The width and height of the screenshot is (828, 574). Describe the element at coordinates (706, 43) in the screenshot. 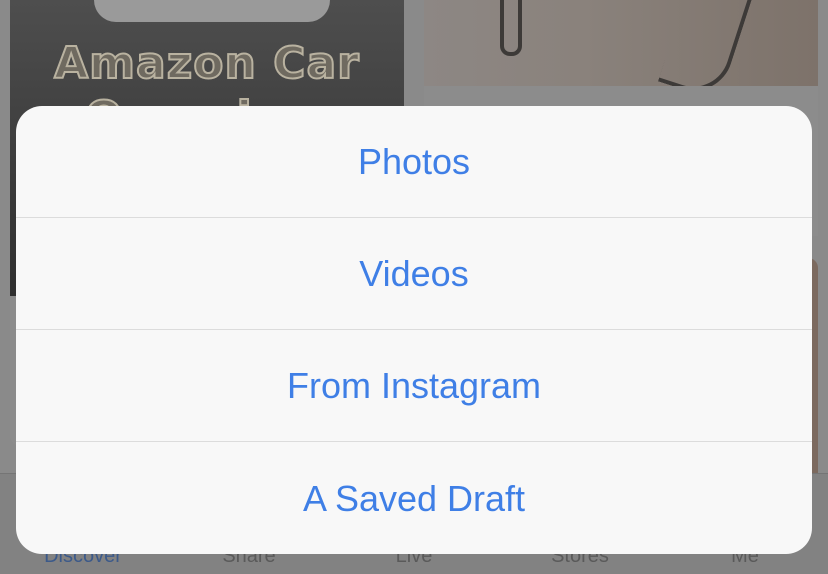

I see `wire-photo-detail` at that location.